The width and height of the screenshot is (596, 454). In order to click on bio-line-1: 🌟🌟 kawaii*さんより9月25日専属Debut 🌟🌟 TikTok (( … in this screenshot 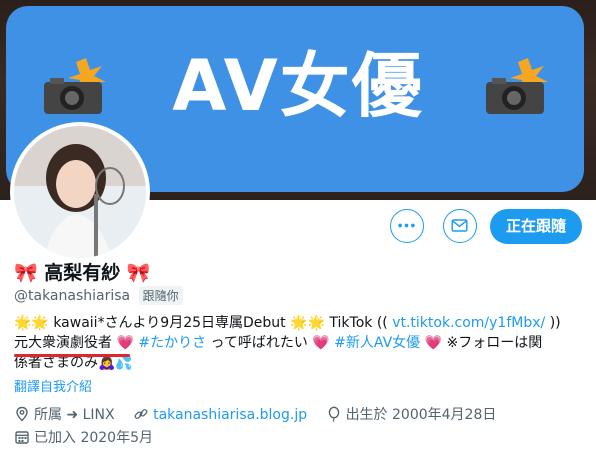, I will do `click(300, 323)`.